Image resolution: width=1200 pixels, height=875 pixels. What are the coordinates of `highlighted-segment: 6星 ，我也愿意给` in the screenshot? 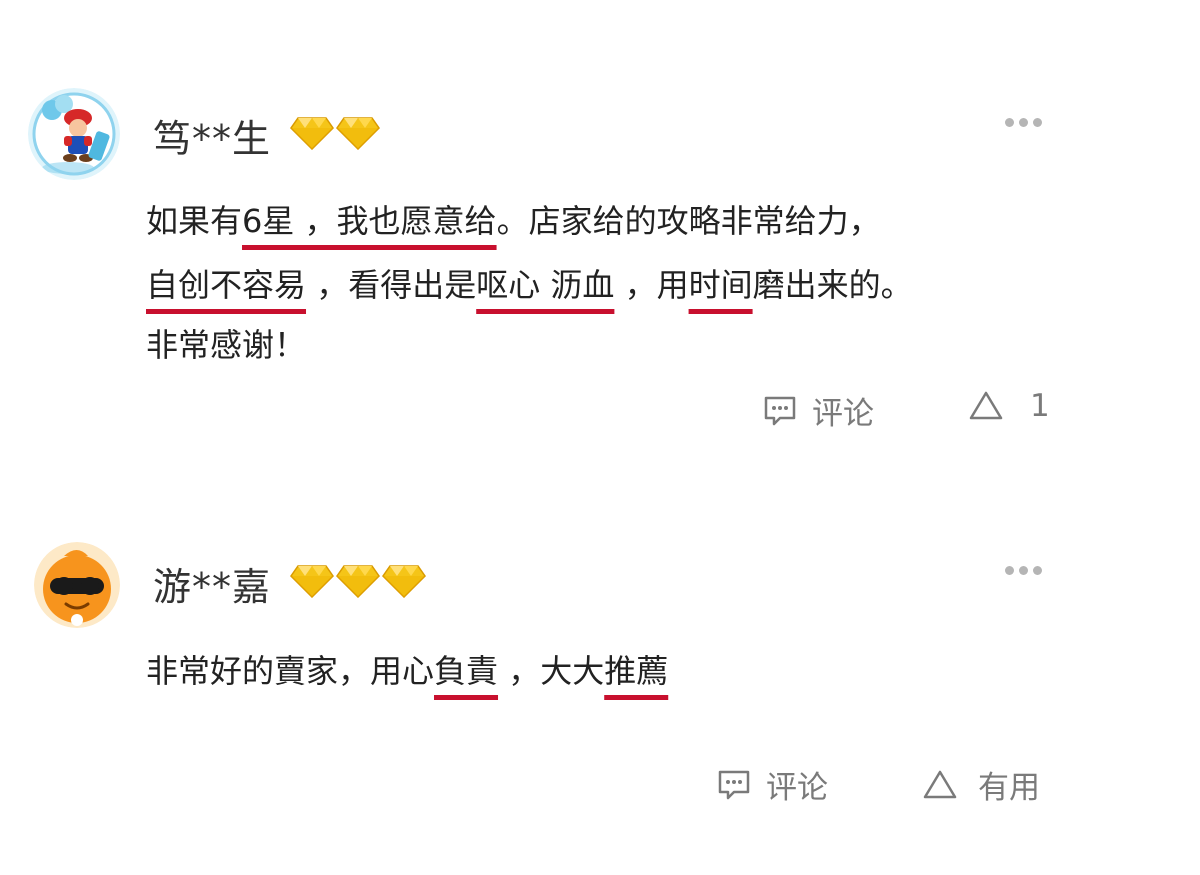 It's located at (369, 221).